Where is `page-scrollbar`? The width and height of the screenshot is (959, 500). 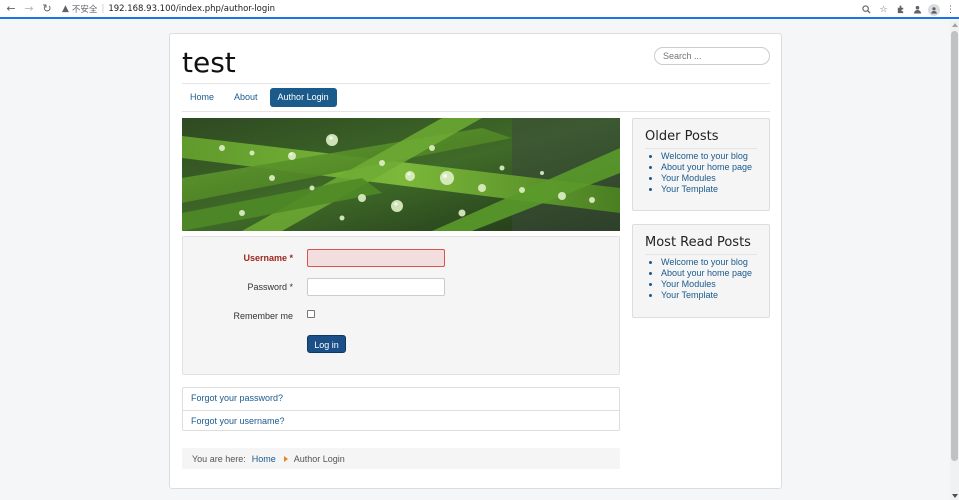 page-scrollbar is located at coordinates (954, 260).